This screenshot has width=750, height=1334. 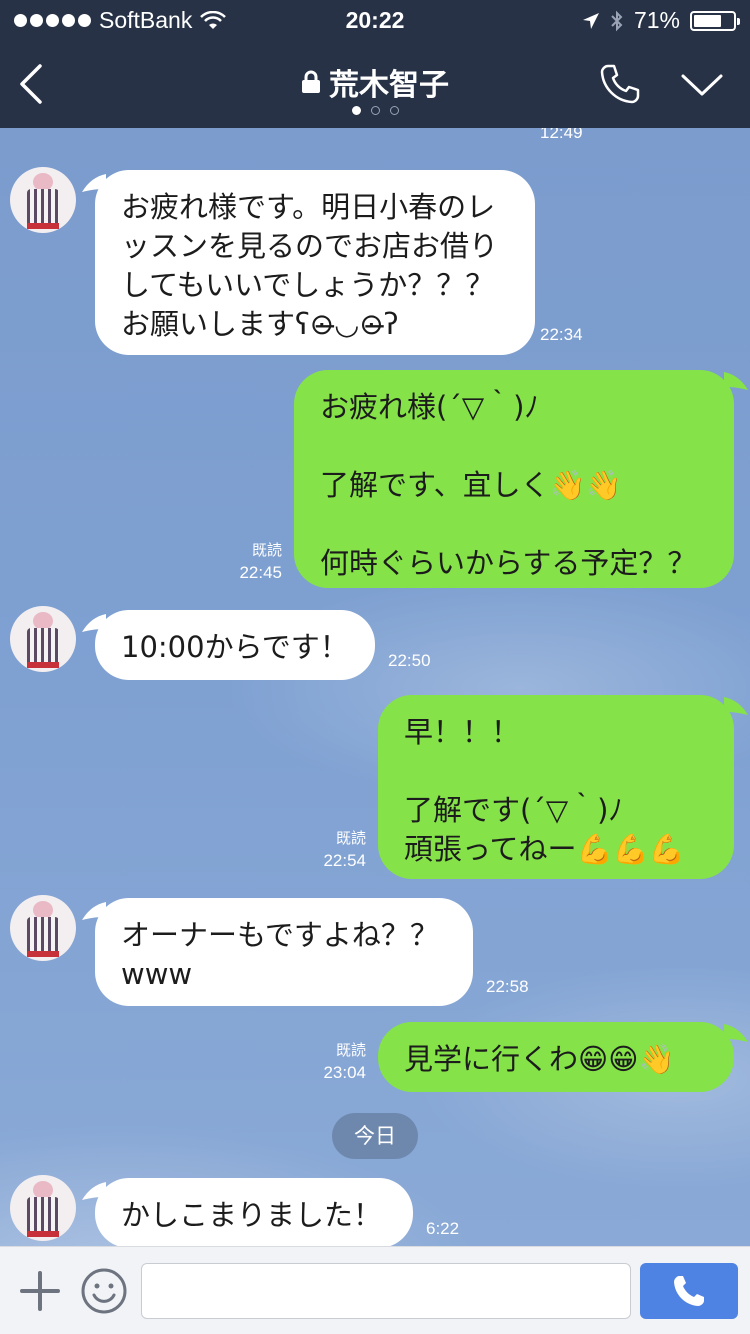 What do you see at coordinates (249, 562) in the screenshot?
I see `message-read-time: 既読 22:45` at bounding box center [249, 562].